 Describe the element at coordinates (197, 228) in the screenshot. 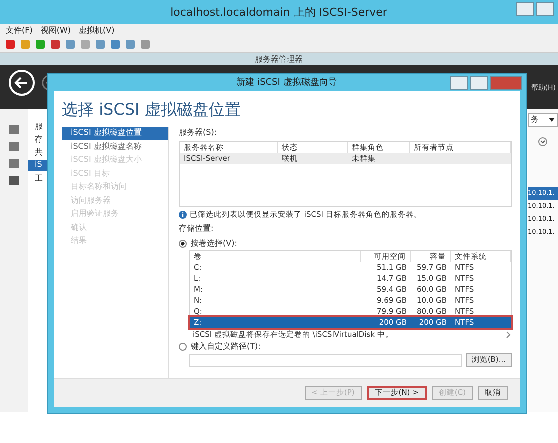

I see `storage-label: 存储位置:` at that location.